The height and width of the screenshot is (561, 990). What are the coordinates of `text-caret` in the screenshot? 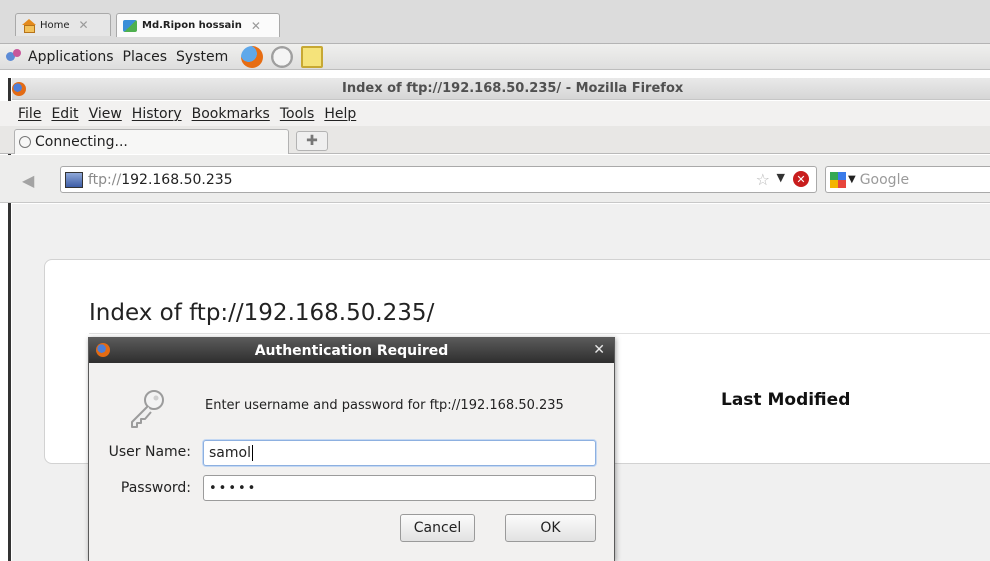 It's located at (252, 453).